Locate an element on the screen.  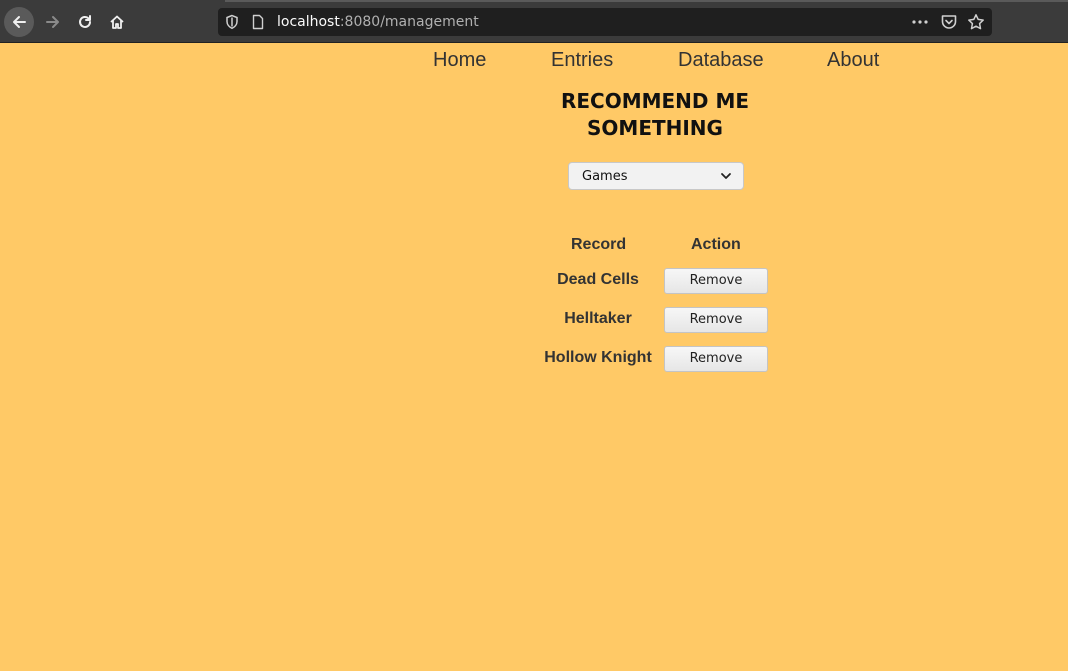
url-text: localhost:8080/management is located at coordinates (378, 22).